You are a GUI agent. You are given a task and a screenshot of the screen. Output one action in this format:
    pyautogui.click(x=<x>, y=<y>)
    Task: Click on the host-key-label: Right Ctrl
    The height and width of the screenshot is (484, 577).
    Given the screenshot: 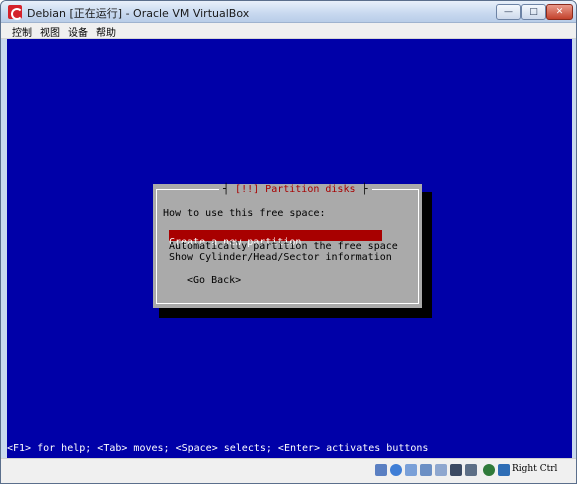 What is the action you would take?
    pyautogui.click(x=535, y=469)
    